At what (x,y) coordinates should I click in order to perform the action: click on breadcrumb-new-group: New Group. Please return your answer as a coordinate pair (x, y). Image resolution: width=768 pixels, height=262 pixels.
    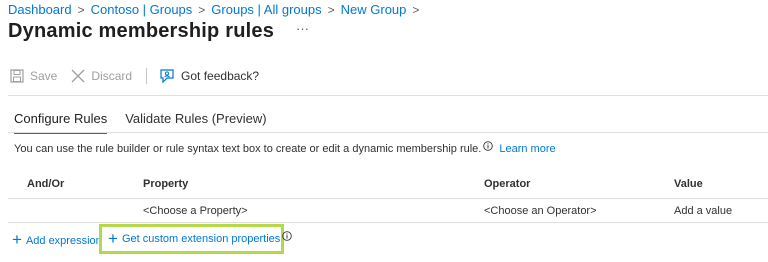
    Looking at the image, I should click on (374, 9).